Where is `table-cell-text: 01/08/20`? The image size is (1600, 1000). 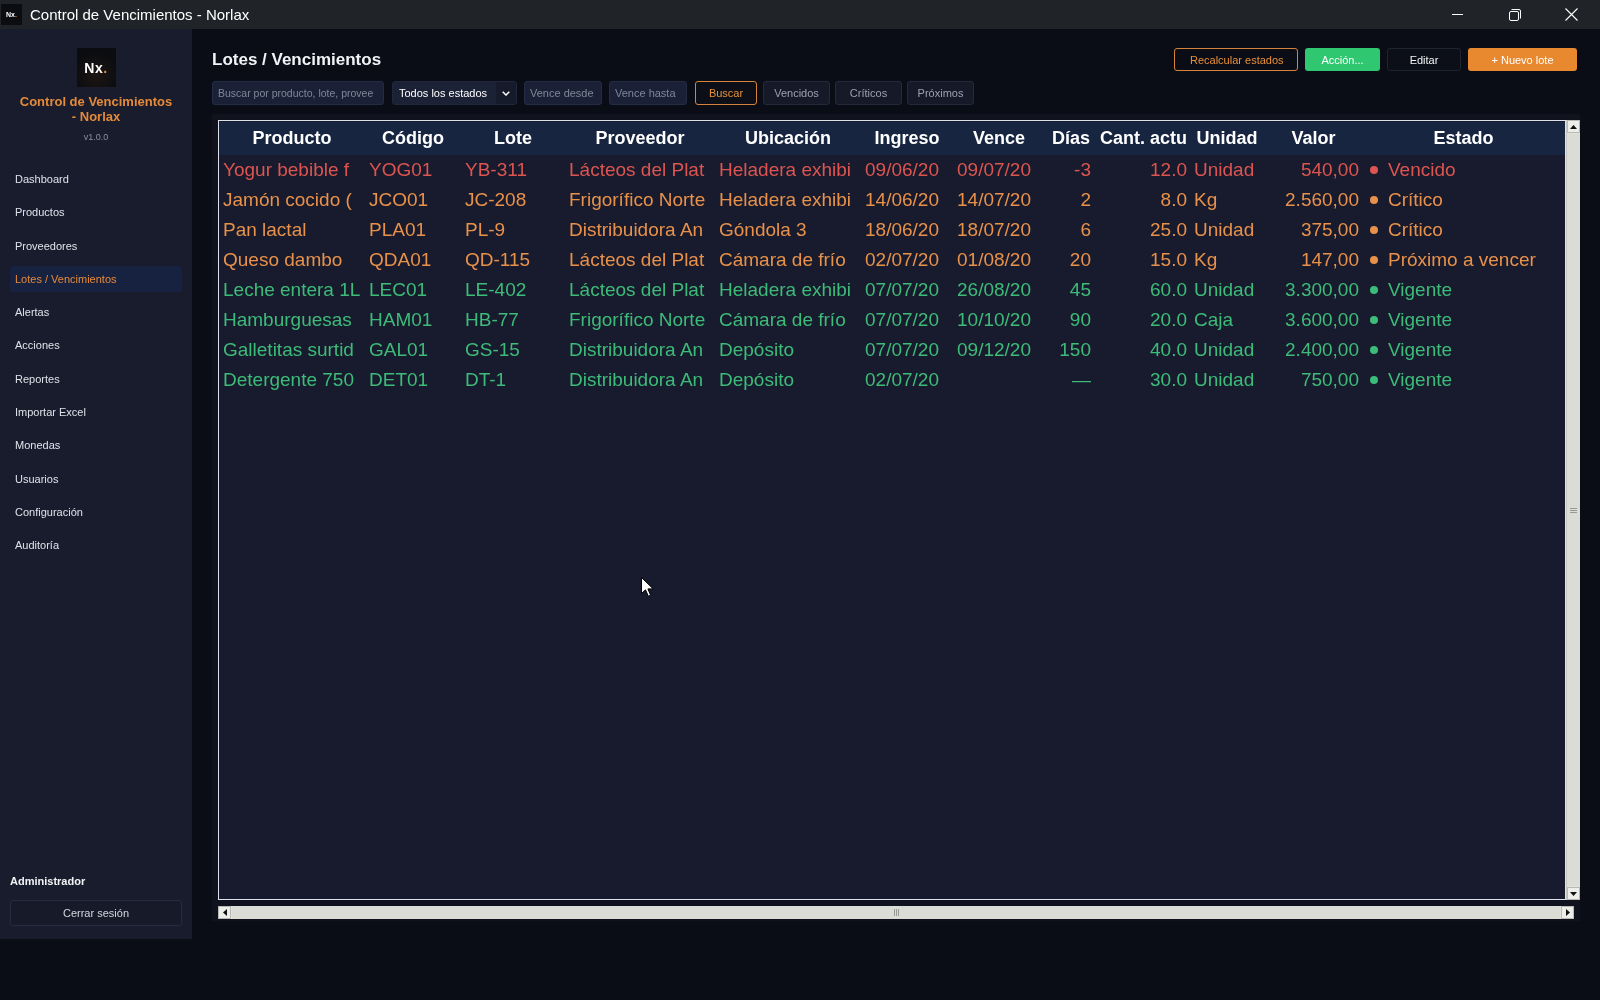
table-cell-text: 01/08/20 is located at coordinates (994, 260).